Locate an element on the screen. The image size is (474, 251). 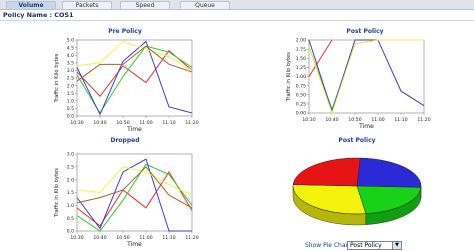
tab-queue: Queue is located at coordinates (205, 5).